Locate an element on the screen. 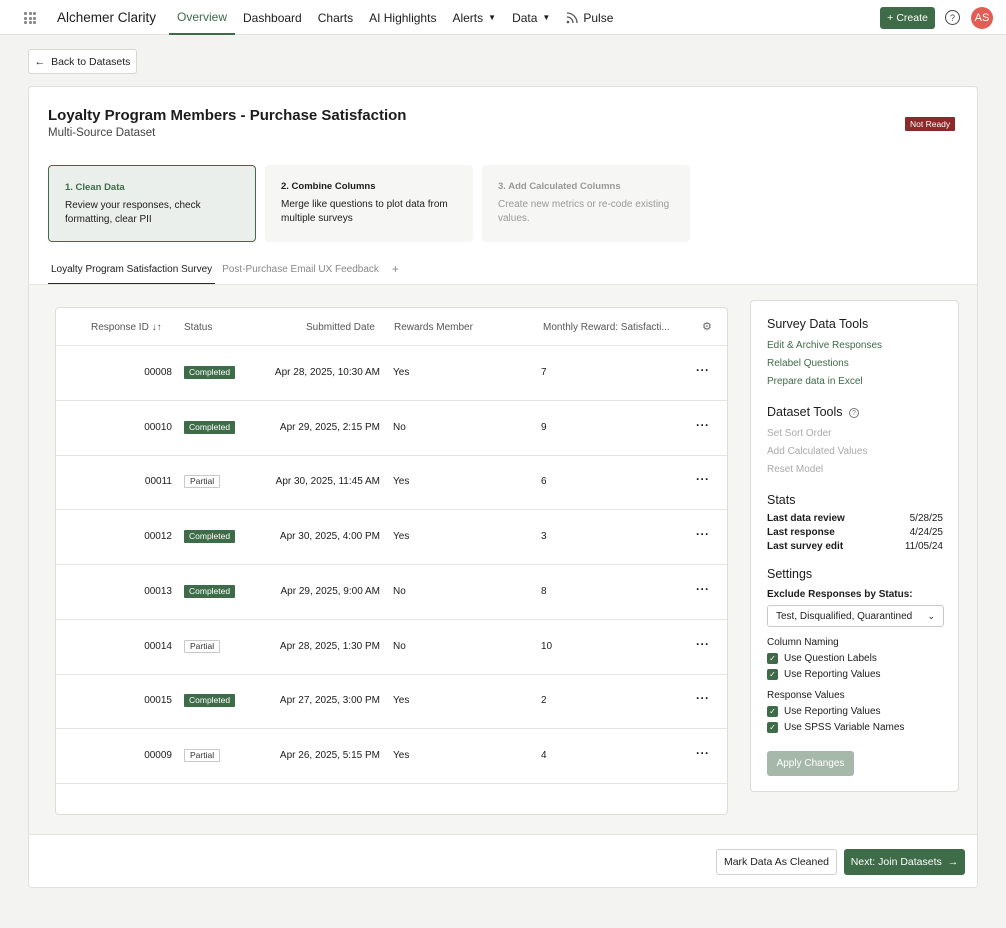  nav-overview: Overview is located at coordinates (202, 17).